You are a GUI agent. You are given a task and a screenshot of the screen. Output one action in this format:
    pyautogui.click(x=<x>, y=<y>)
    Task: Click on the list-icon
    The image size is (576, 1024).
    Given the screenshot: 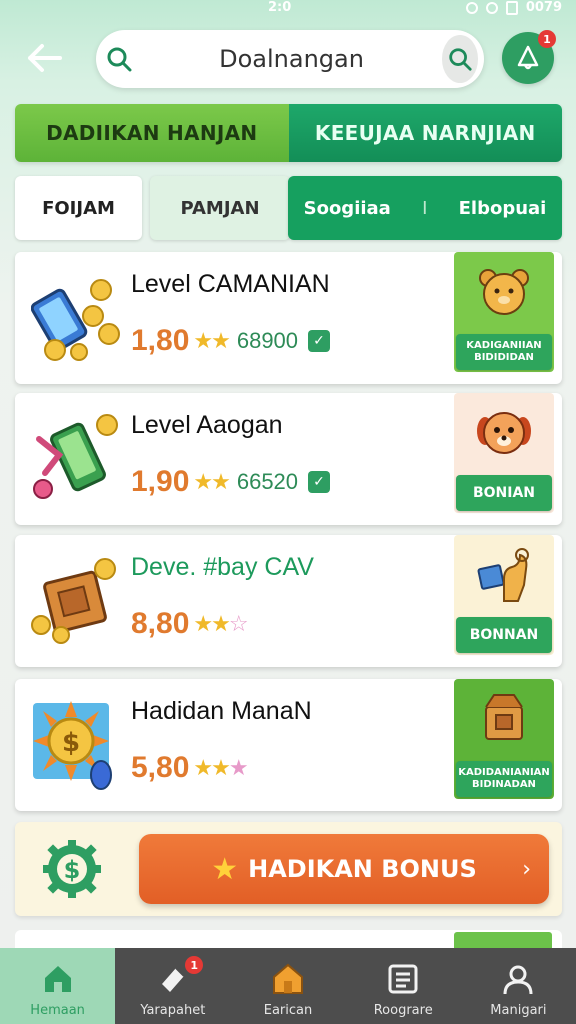 What is the action you would take?
    pyautogui.click(x=403, y=979)
    